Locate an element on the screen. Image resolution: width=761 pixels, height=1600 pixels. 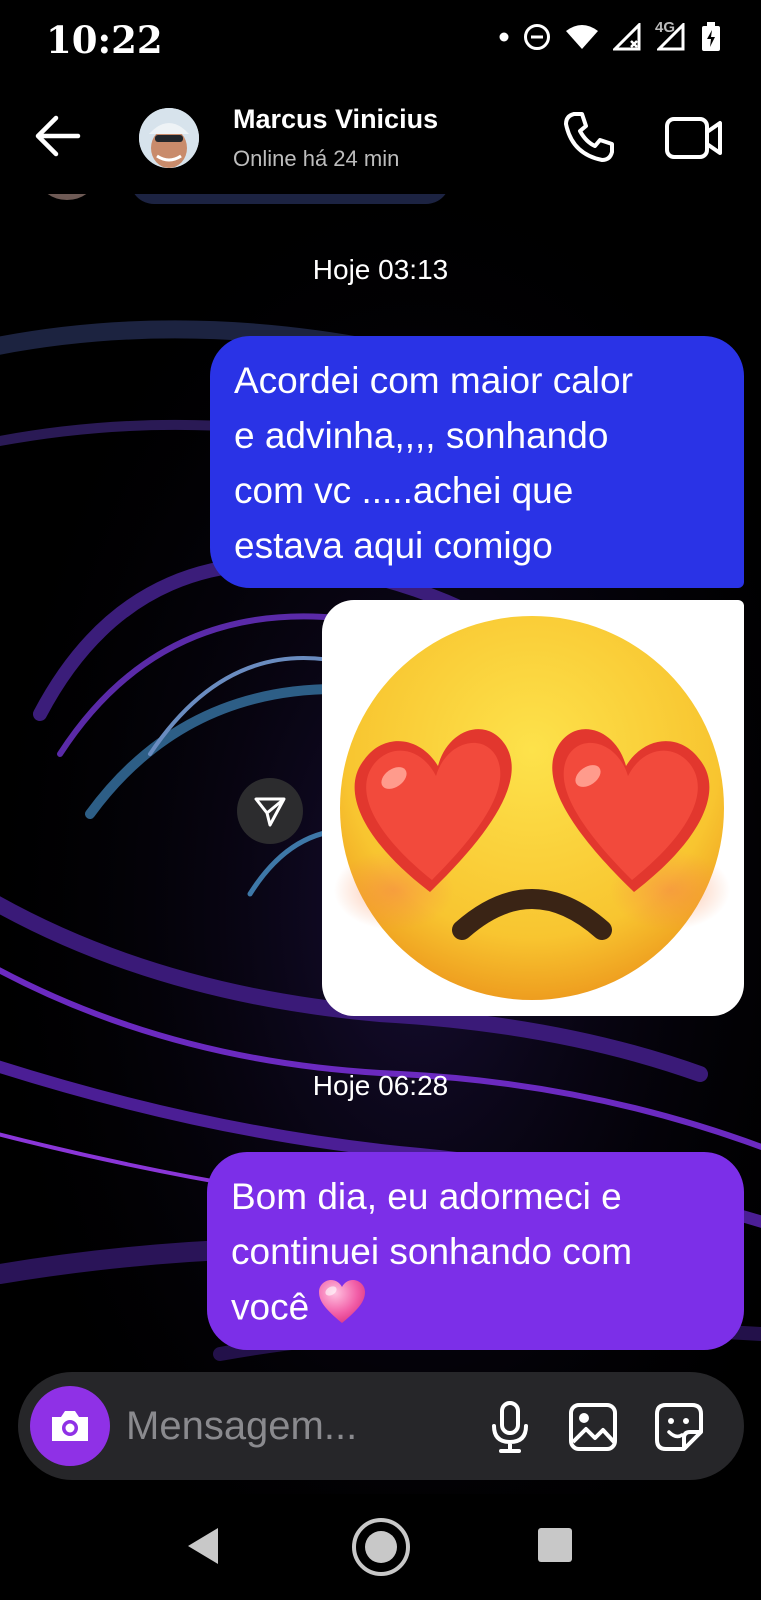
triangle-back-icon is located at coordinates (203, 1546).